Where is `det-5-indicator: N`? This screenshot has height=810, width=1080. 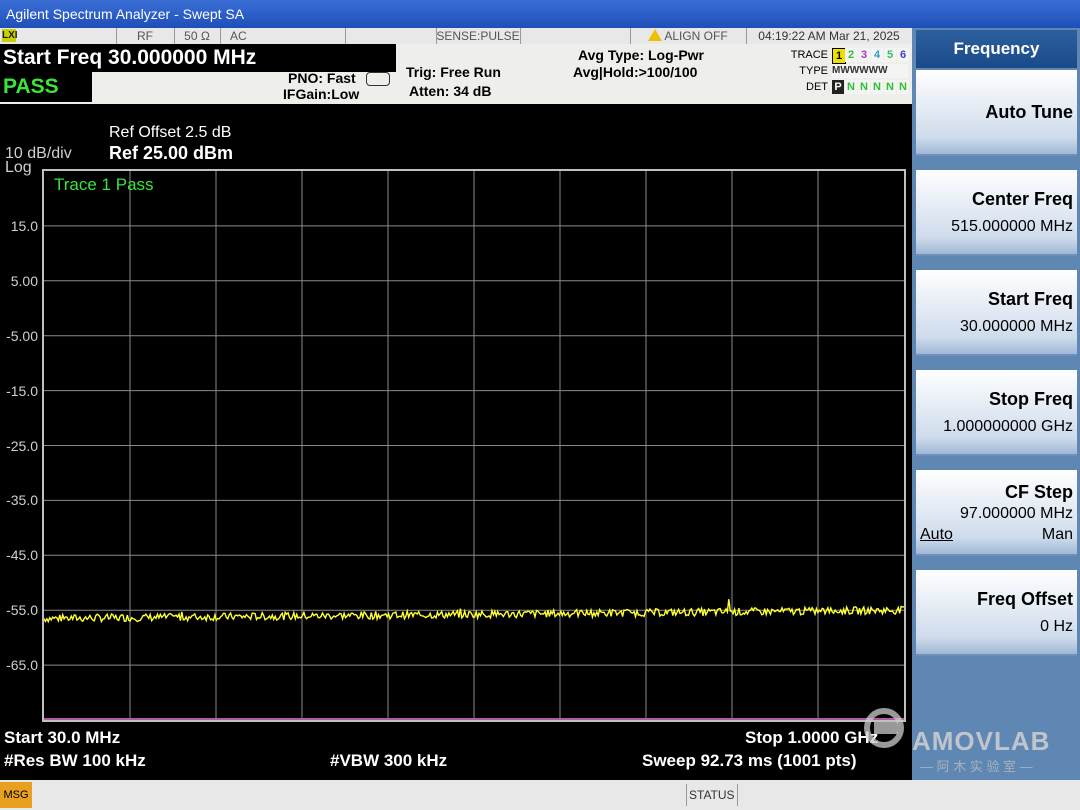
det-5-indicator: N is located at coordinates (890, 87).